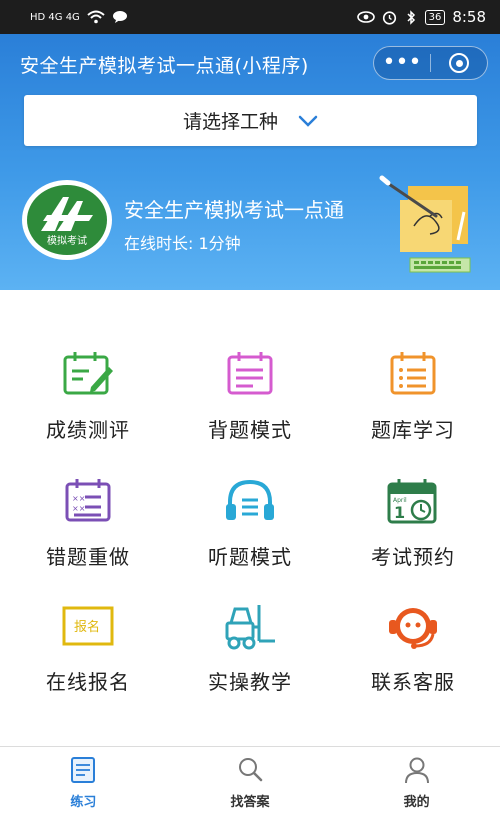 This screenshot has height=817, width=500. Describe the element at coordinates (250, 374) in the screenshot. I see `memorize-list-icon` at that location.